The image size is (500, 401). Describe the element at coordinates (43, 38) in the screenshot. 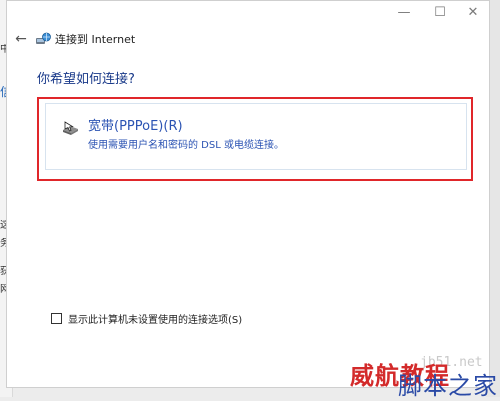

I see `network-globe-icon` at that location.